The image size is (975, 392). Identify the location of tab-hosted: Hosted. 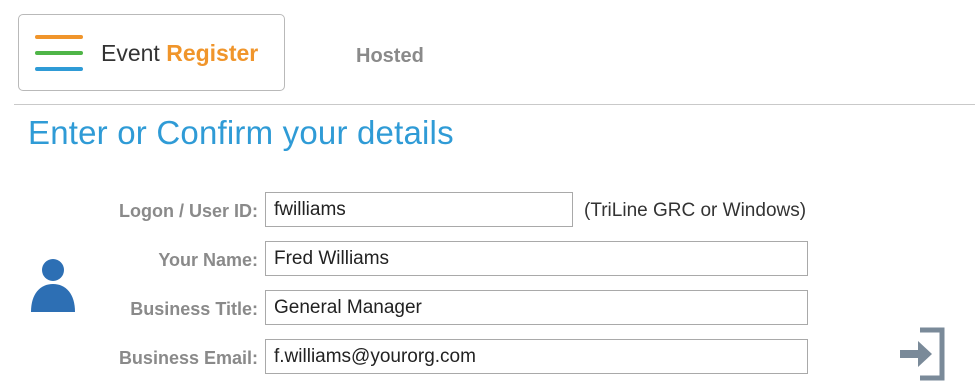
(390, 56).